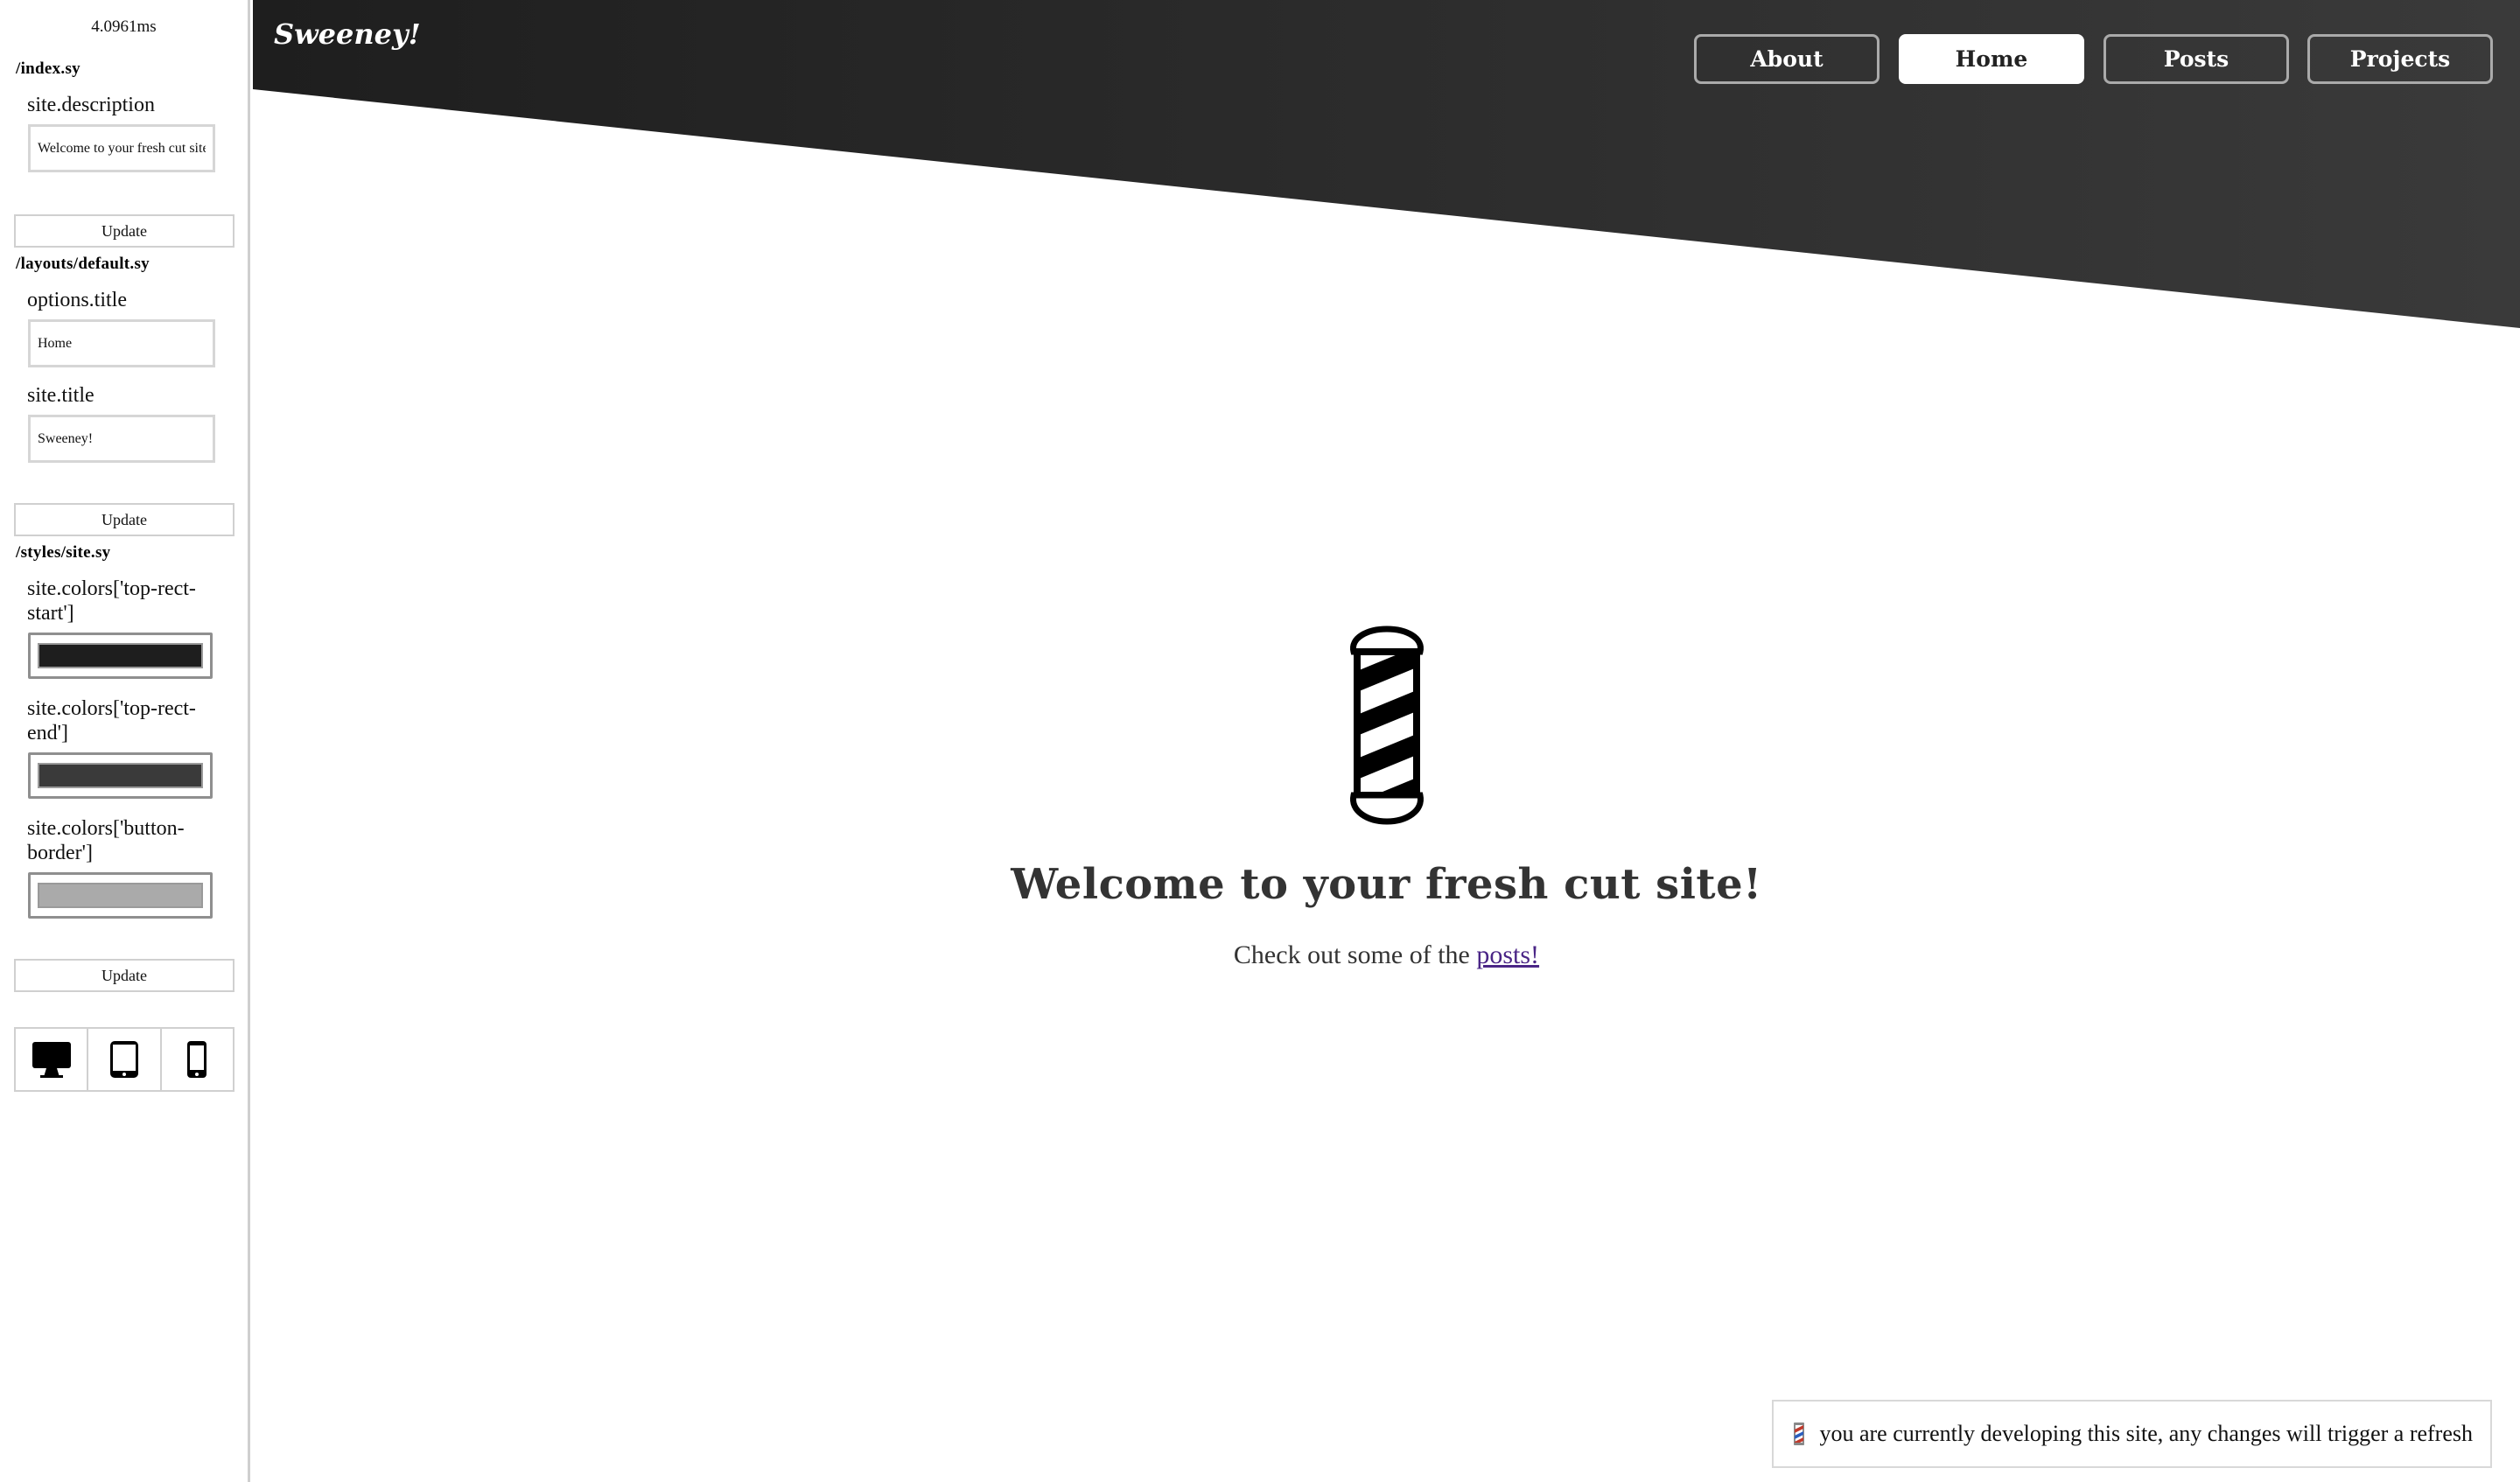  Describe the element at coordinates (111, 601) in the screenshot. I see `field-label-top-rect-start: site.colors['top-rect-start']` at that location.